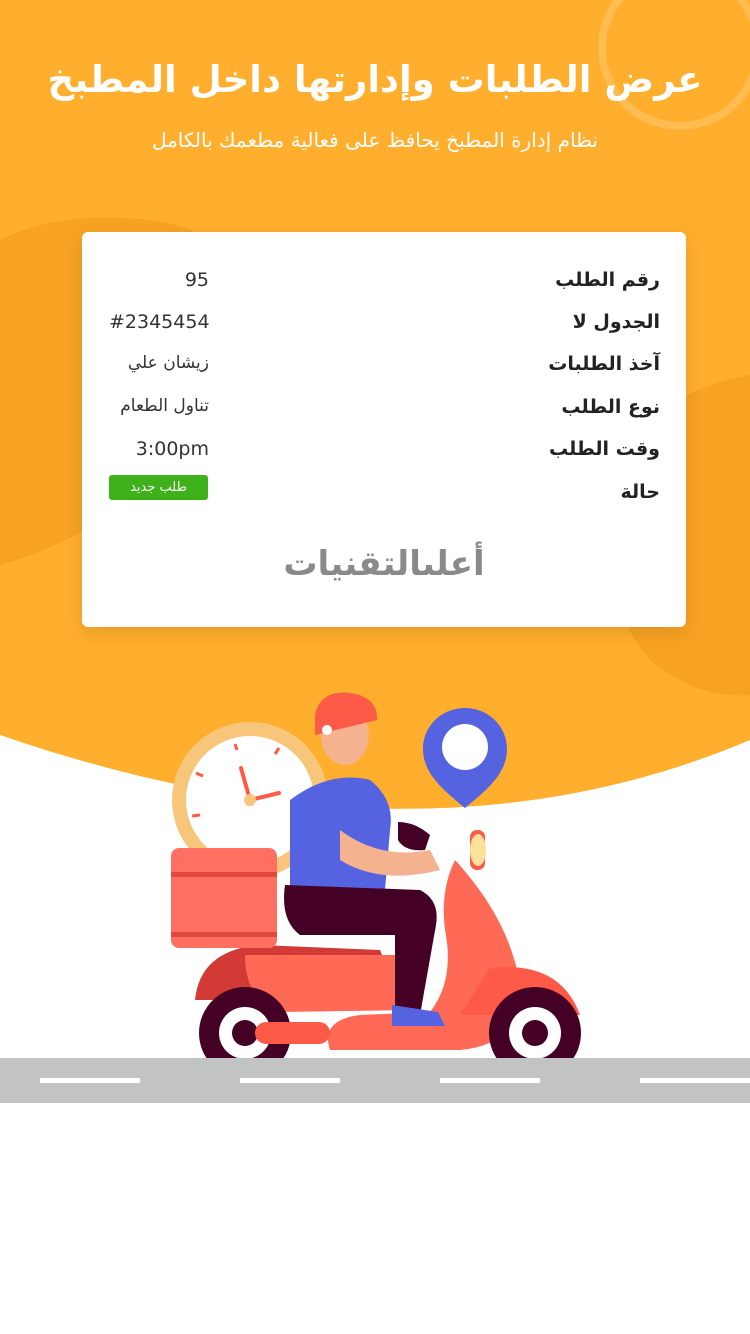  What do you see at coordinates (384, 564) in the screenshot?
I see `brand-logo-text: أعلىالتقنيات` at bounding box center [384, 564].